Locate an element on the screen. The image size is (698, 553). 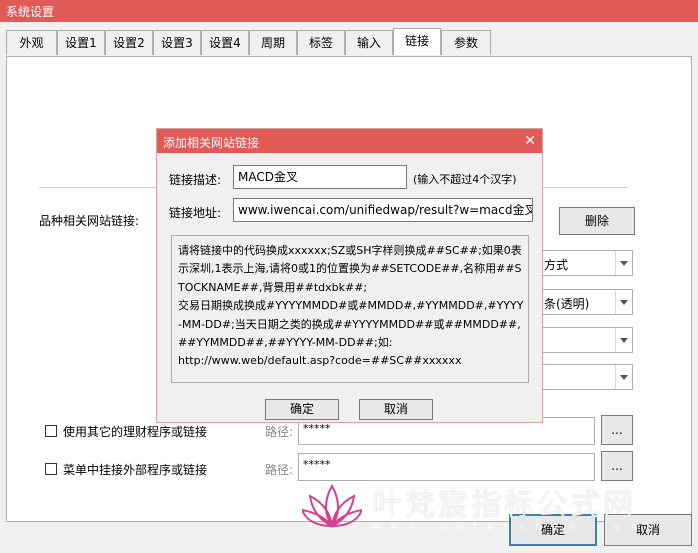
tab-label: 设置1 is located at coordinates (81, 43).